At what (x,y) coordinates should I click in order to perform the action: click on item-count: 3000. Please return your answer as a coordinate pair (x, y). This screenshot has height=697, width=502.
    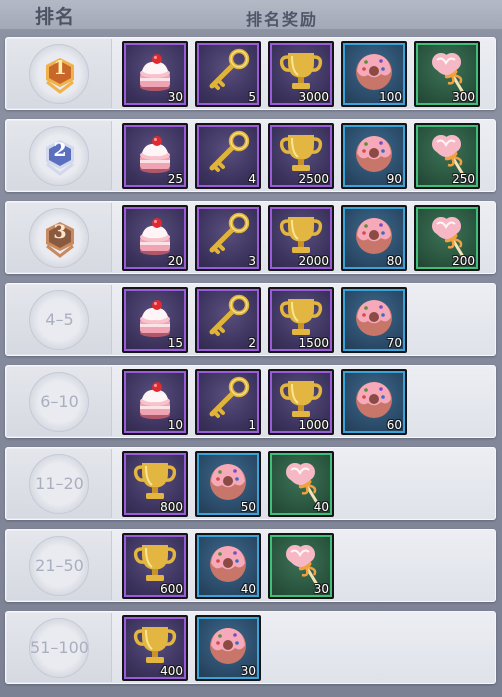
    Looking at the image, I should click on (313, 97).